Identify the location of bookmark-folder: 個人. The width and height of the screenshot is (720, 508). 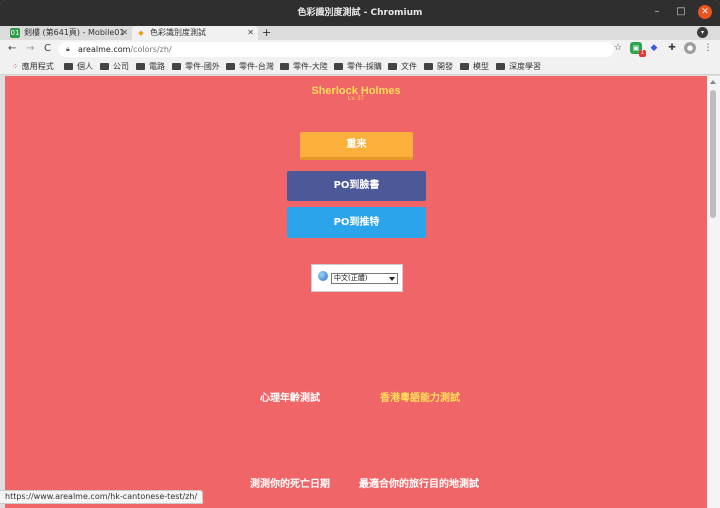
(78, 67).